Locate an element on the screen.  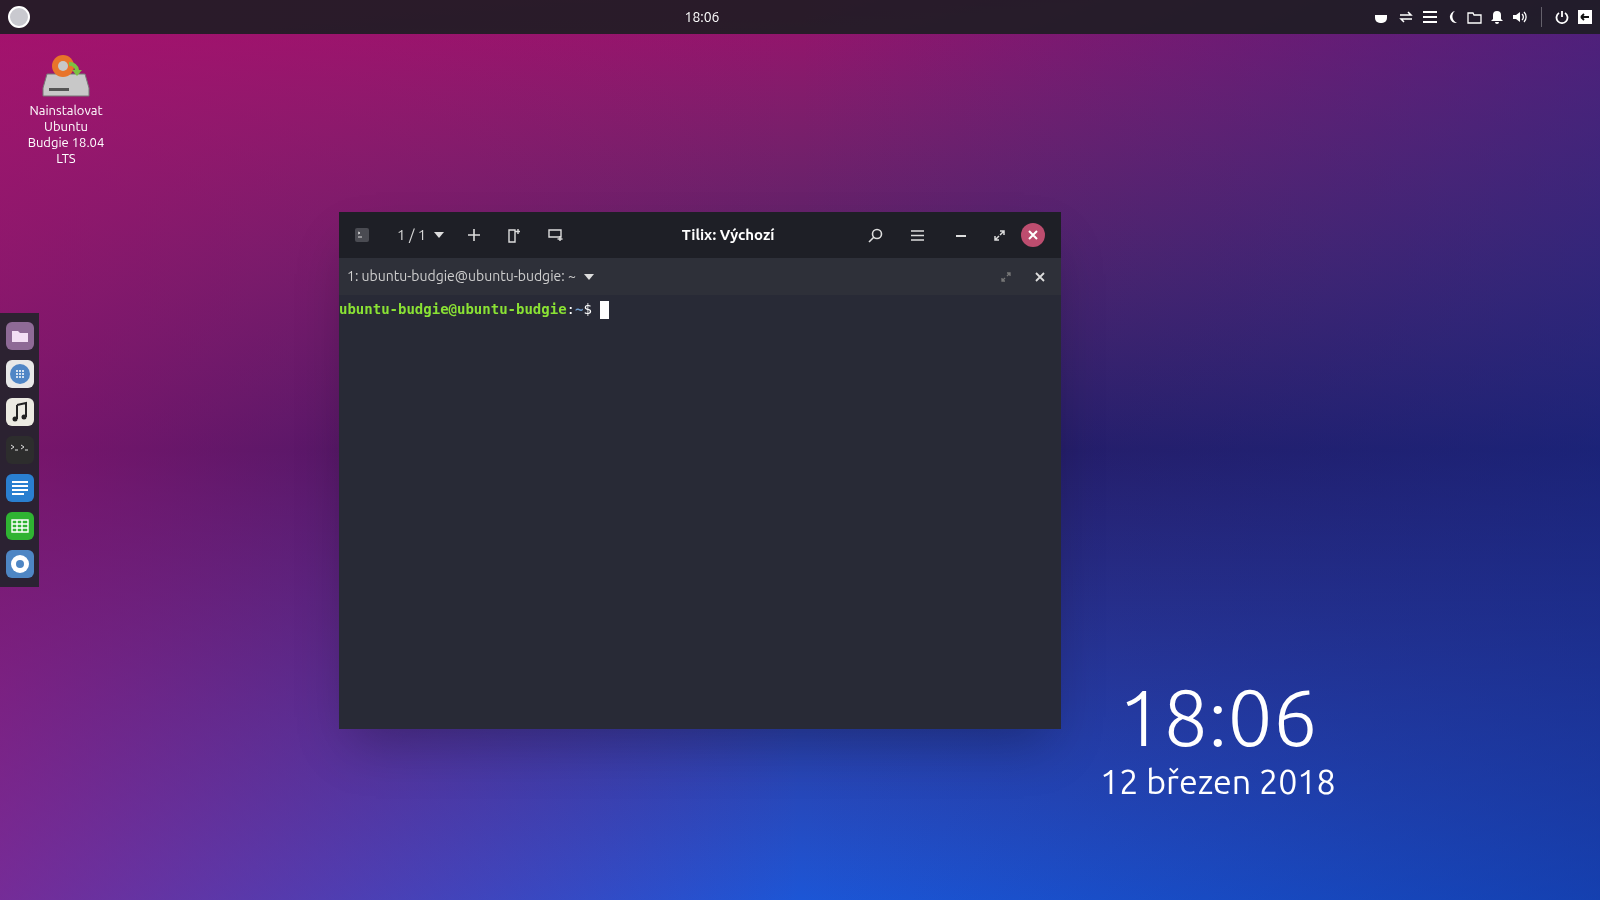
window-title: Tilix: Výchozí is located at coordinates (728, 234).